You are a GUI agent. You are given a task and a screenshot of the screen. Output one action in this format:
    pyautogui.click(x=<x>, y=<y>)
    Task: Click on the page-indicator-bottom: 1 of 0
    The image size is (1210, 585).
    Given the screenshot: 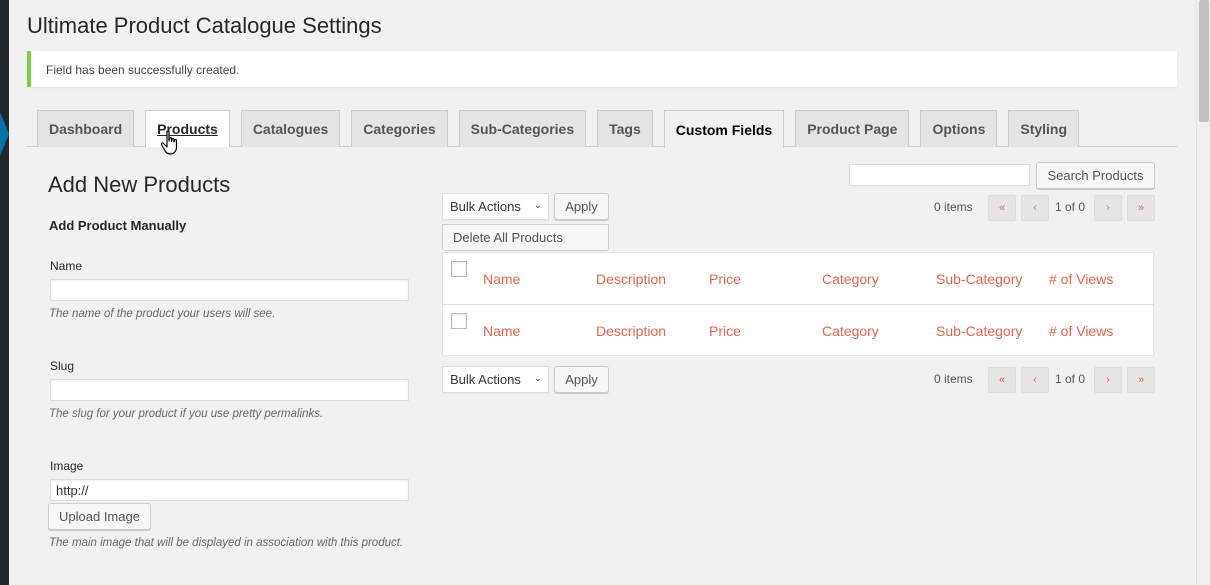 What is the action you would take?
    pyautogui.click(x=1070, y=379)
    